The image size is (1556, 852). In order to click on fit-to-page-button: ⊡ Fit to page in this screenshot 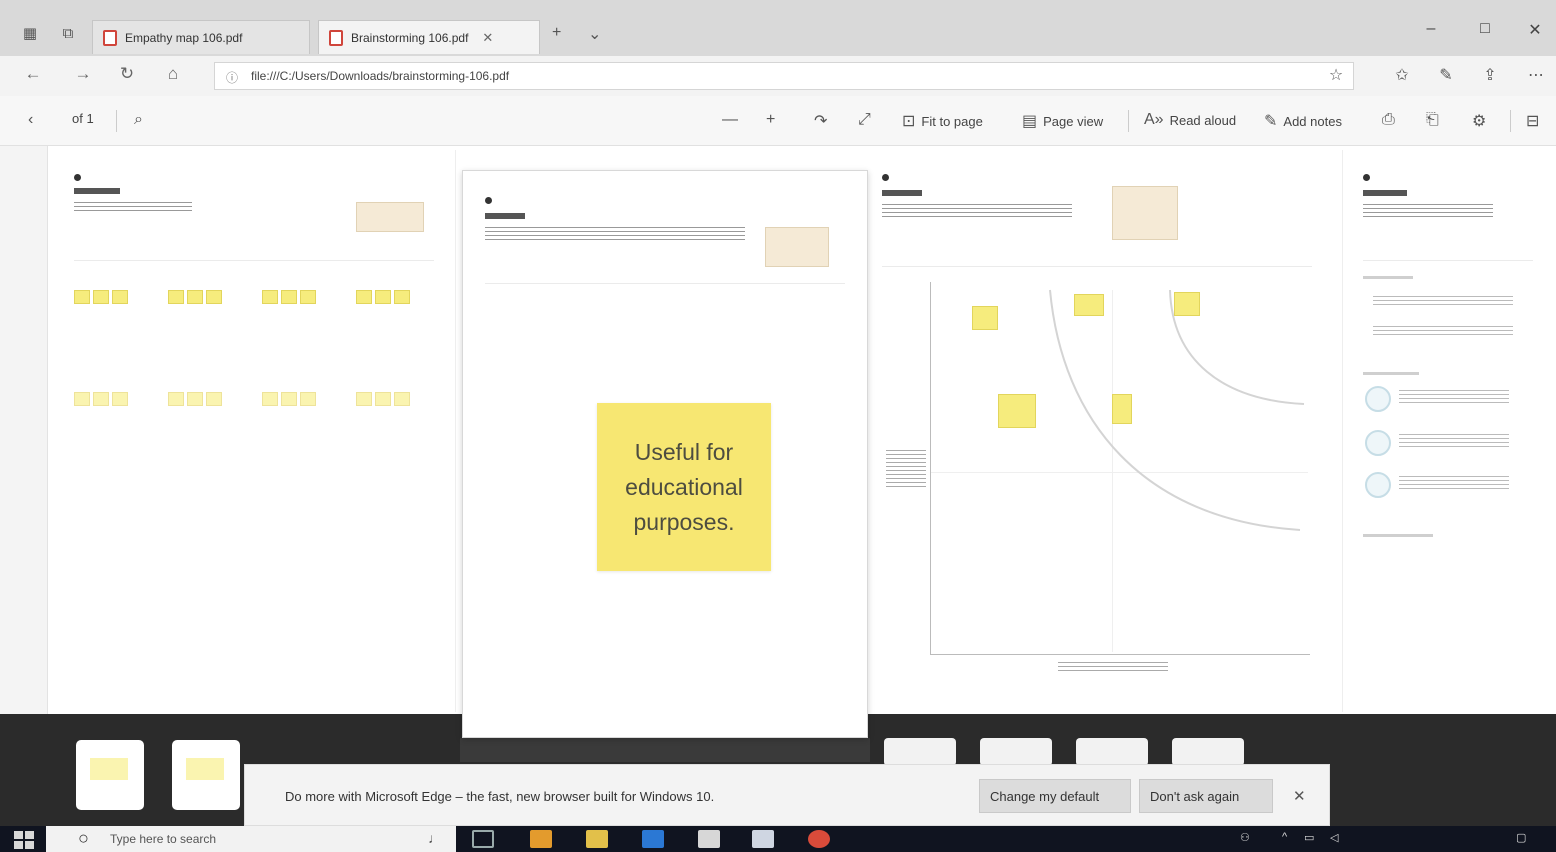, I will do `click(942, 121)`.